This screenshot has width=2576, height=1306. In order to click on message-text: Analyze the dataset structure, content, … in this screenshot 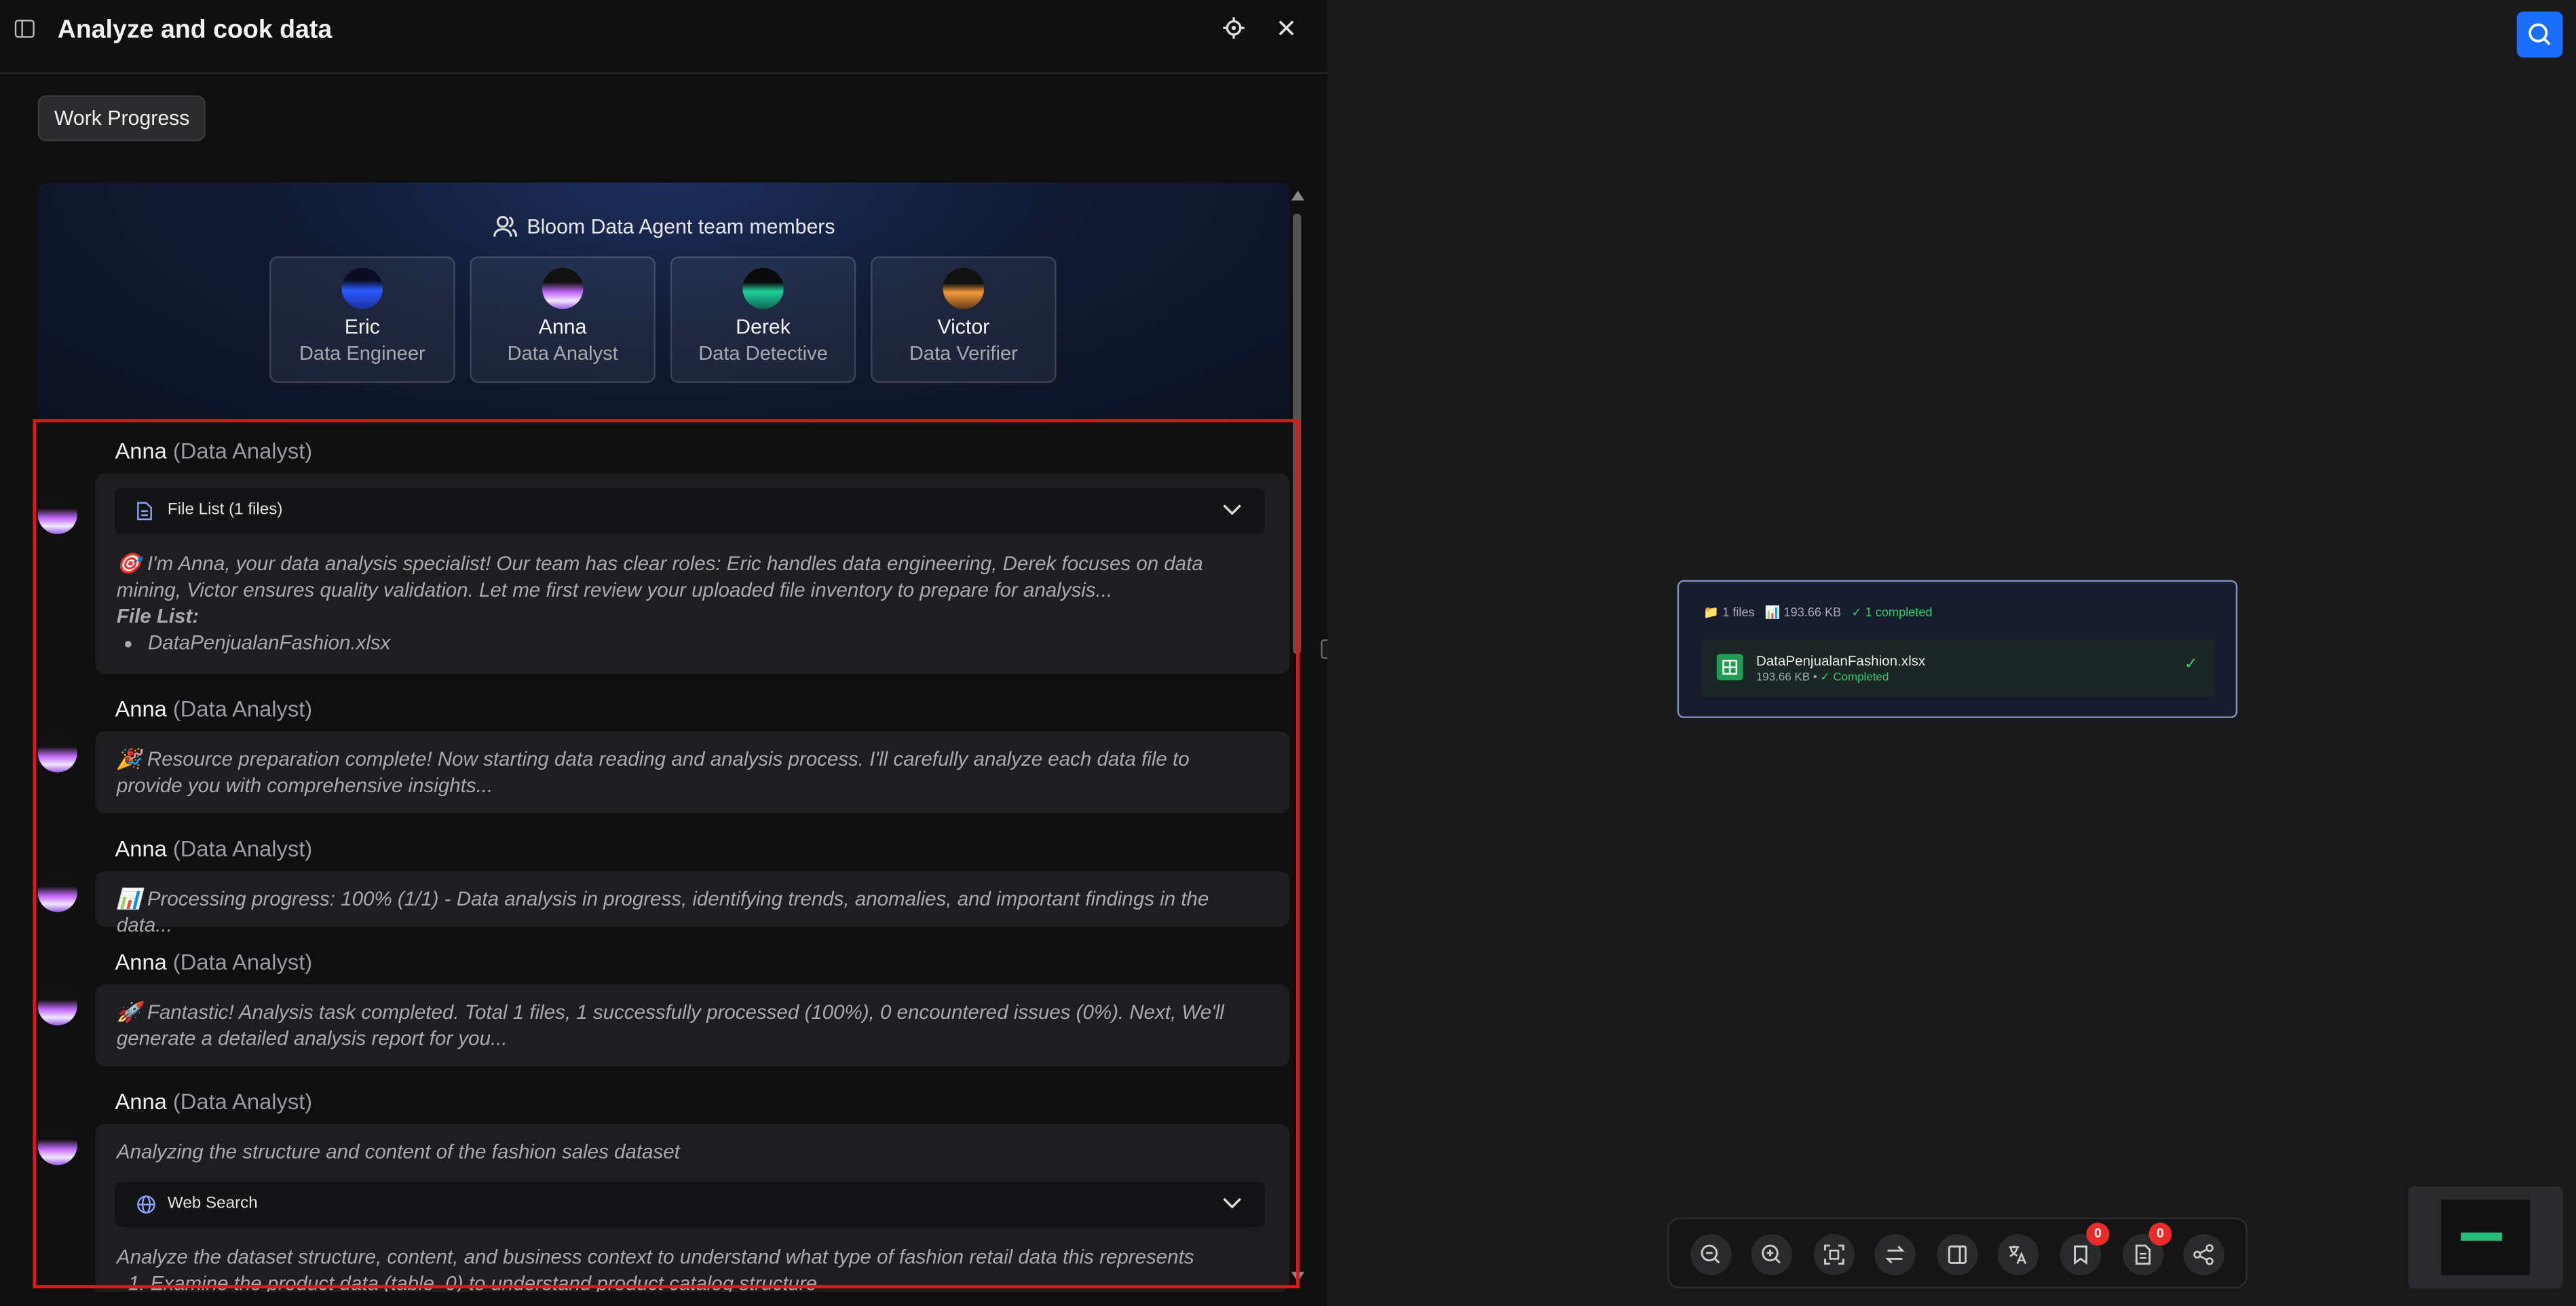, I will do `click(655, 1257)`.